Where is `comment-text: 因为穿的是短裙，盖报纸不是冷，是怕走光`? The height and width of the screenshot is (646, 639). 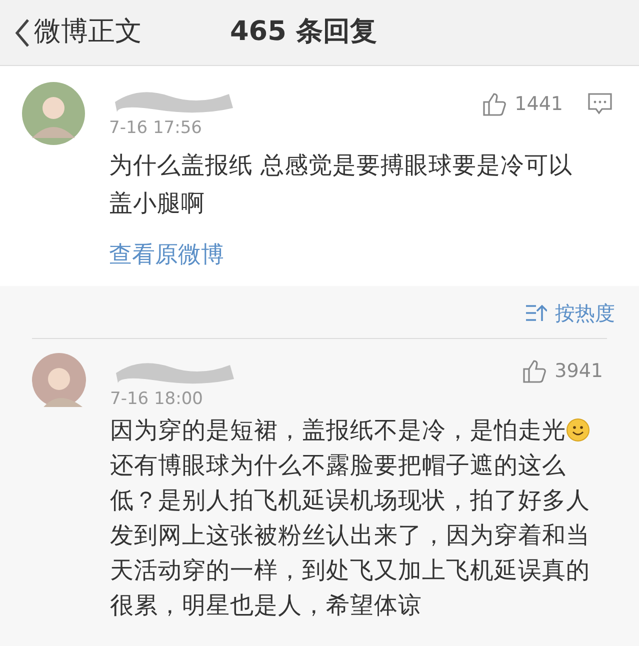 comment-text: 因为穿的是短裙，盖报纸不是冷，是怕走光 is located at coordinates (338, 430).